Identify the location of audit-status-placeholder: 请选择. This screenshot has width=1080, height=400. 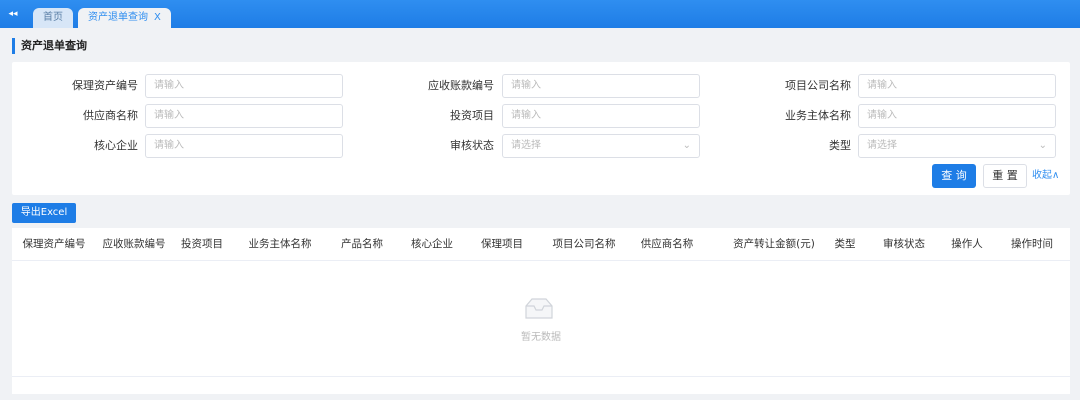
(526, 145).